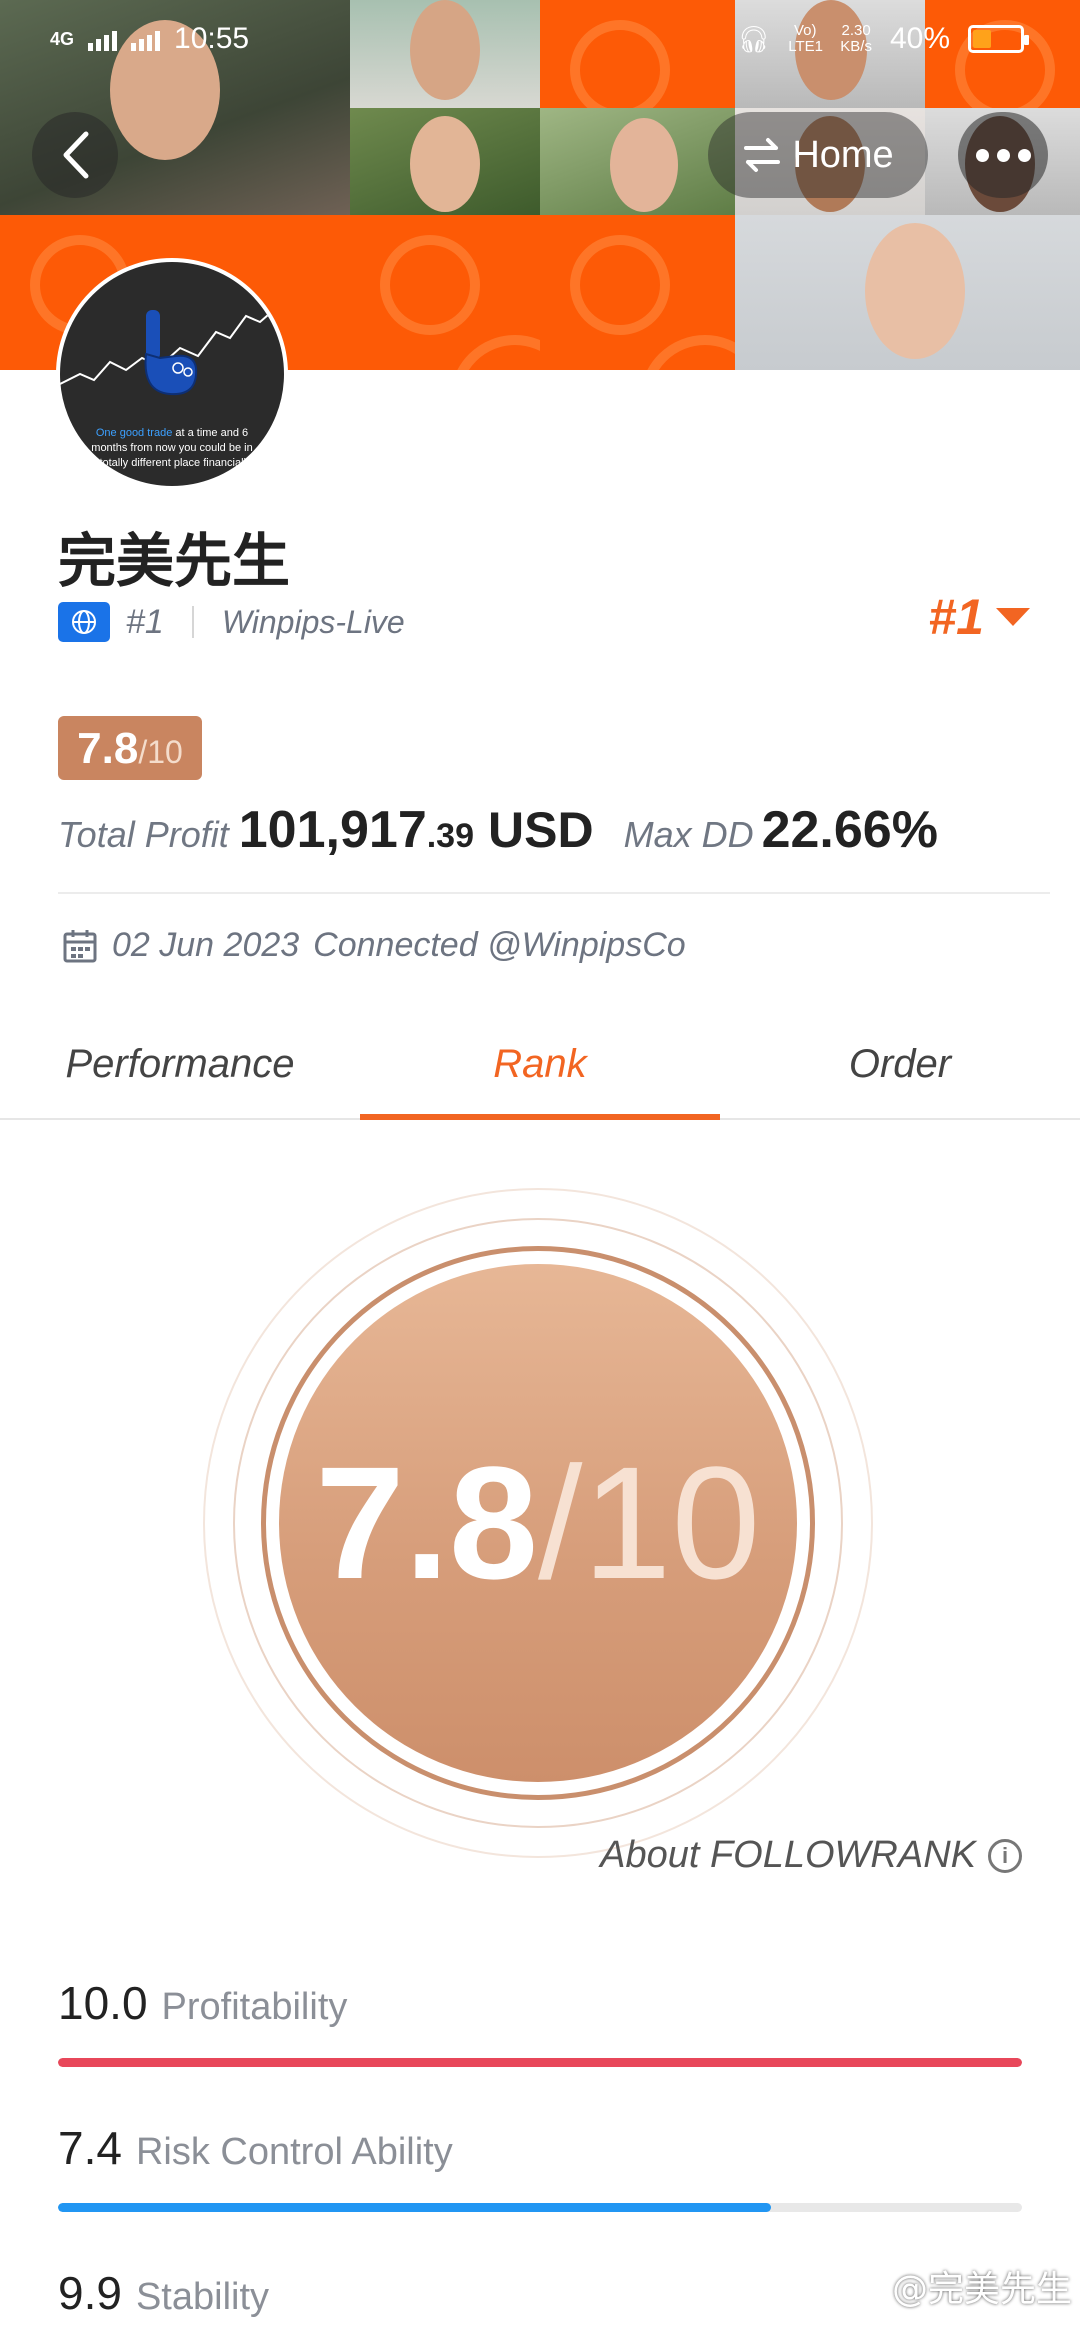 This screenshot has height=2340, width=1080. I want to click on followrank-score: 7.8, so click(426, 1522).